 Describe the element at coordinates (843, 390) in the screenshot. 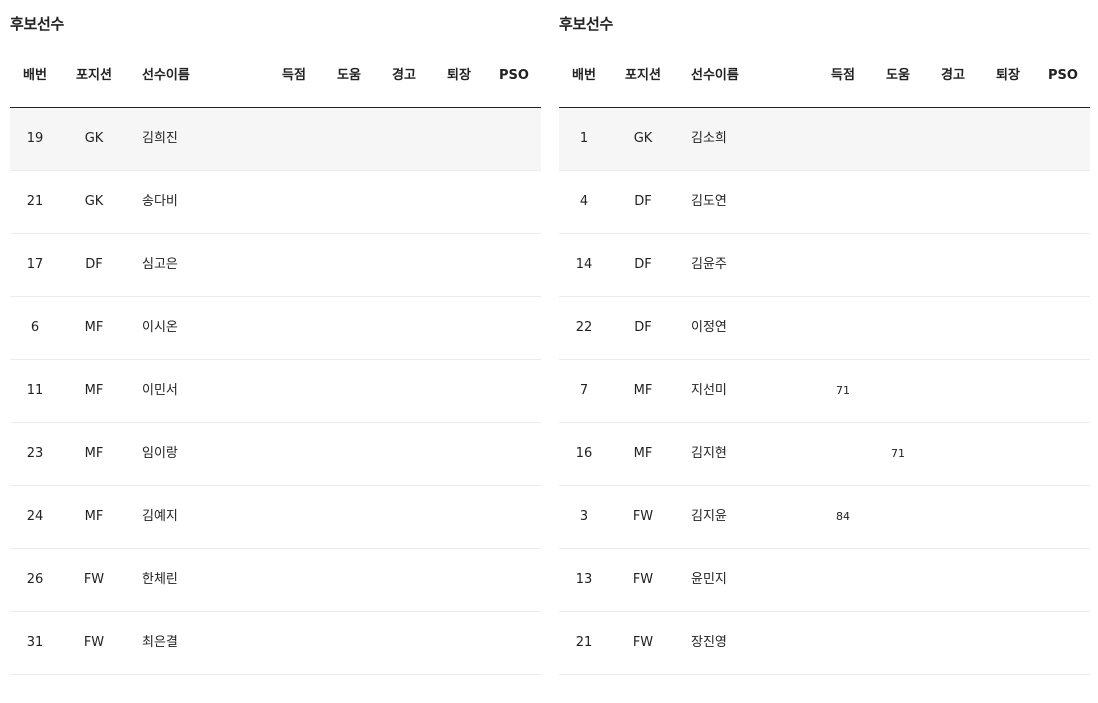

I see `player-goals: 71` at that location.